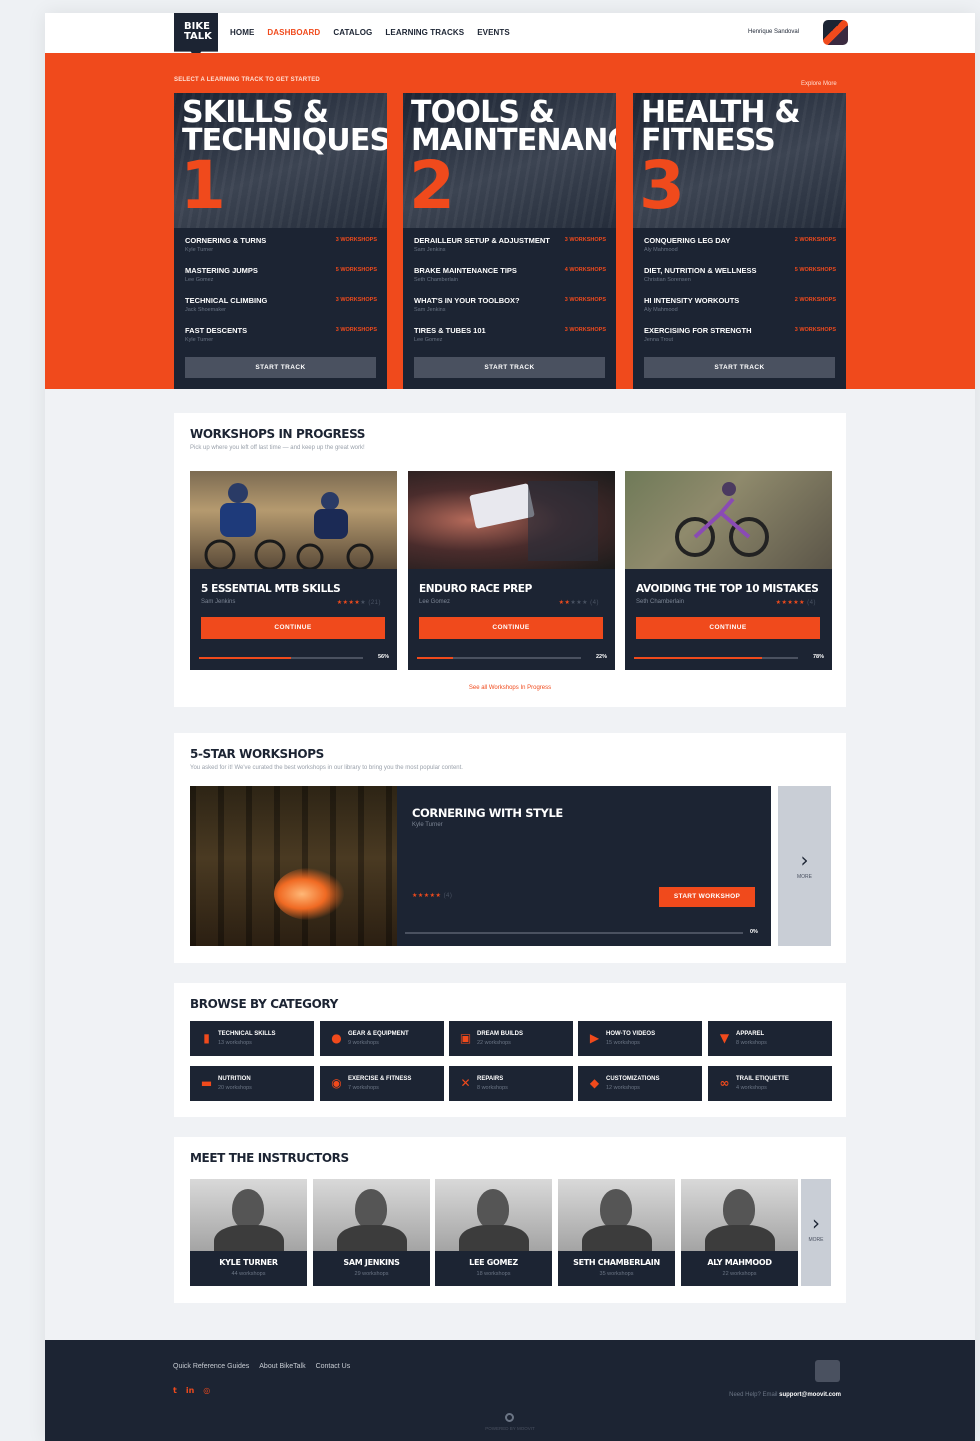 This screenshot has width=980, height=1441. Describe the element at coordinates (475, 589) in the screenshot. I see `workshop-title: ENDURO RACE PREP` at that location.